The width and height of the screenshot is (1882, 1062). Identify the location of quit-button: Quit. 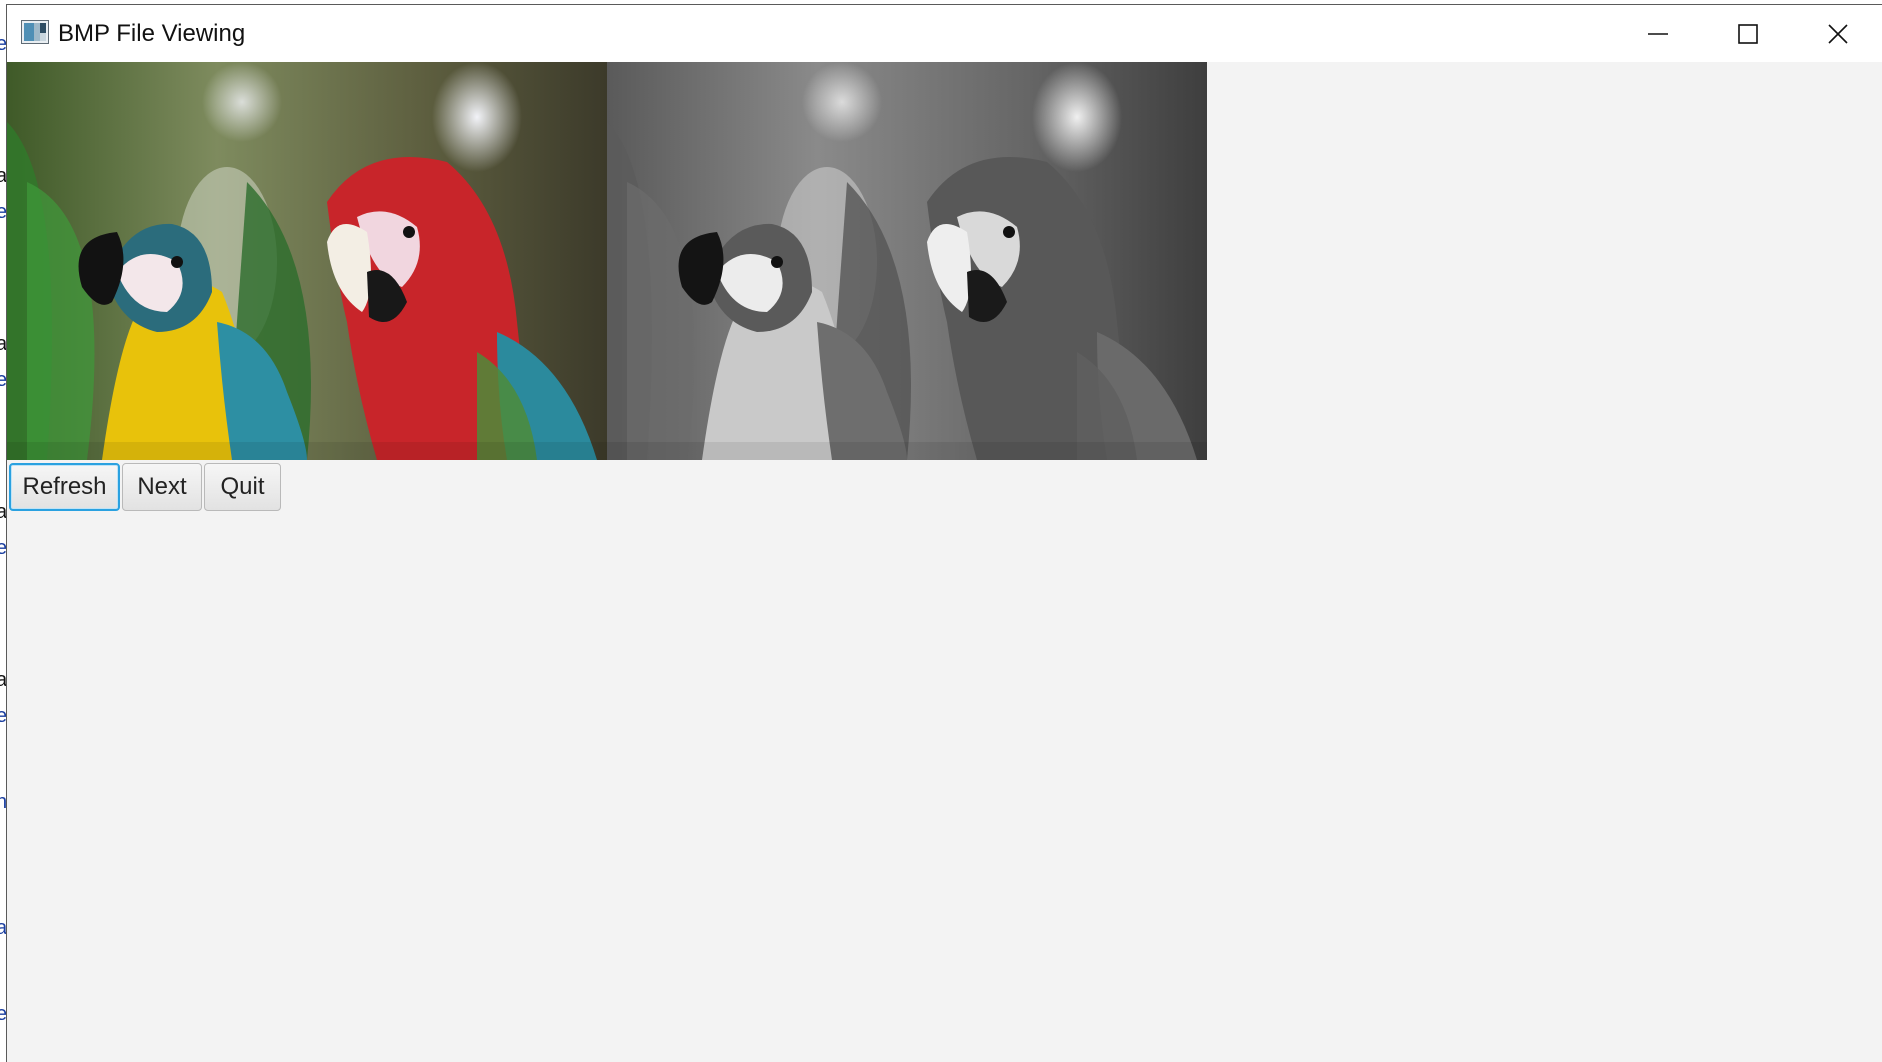
(242, 487).